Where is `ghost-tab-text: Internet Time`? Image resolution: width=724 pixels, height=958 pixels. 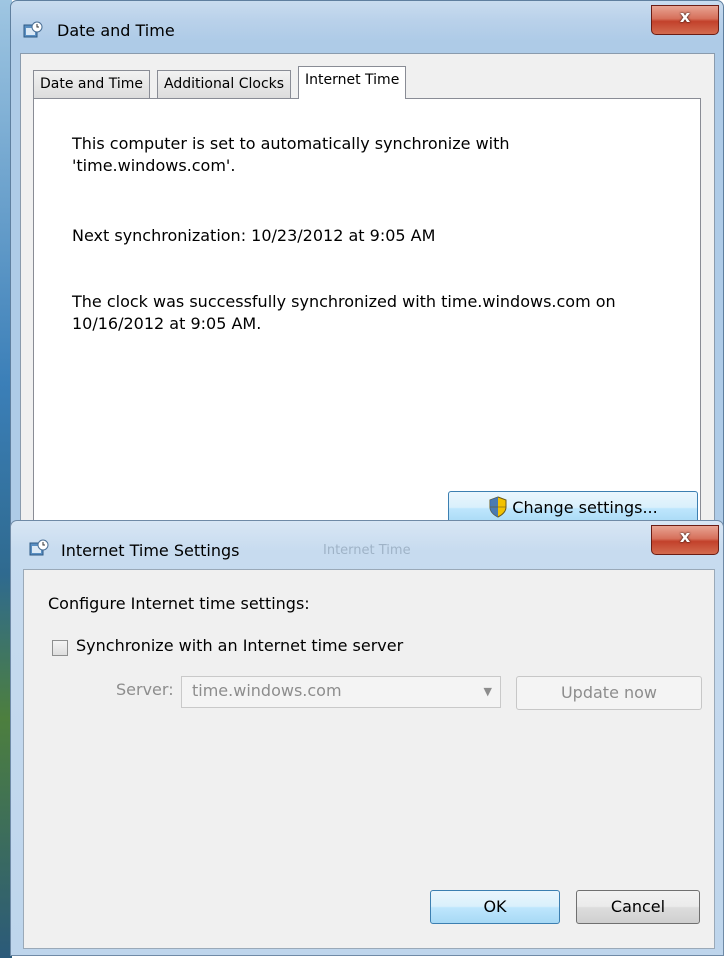
ghost-tab-text: Internet Time is located at coordinates (367, 550).